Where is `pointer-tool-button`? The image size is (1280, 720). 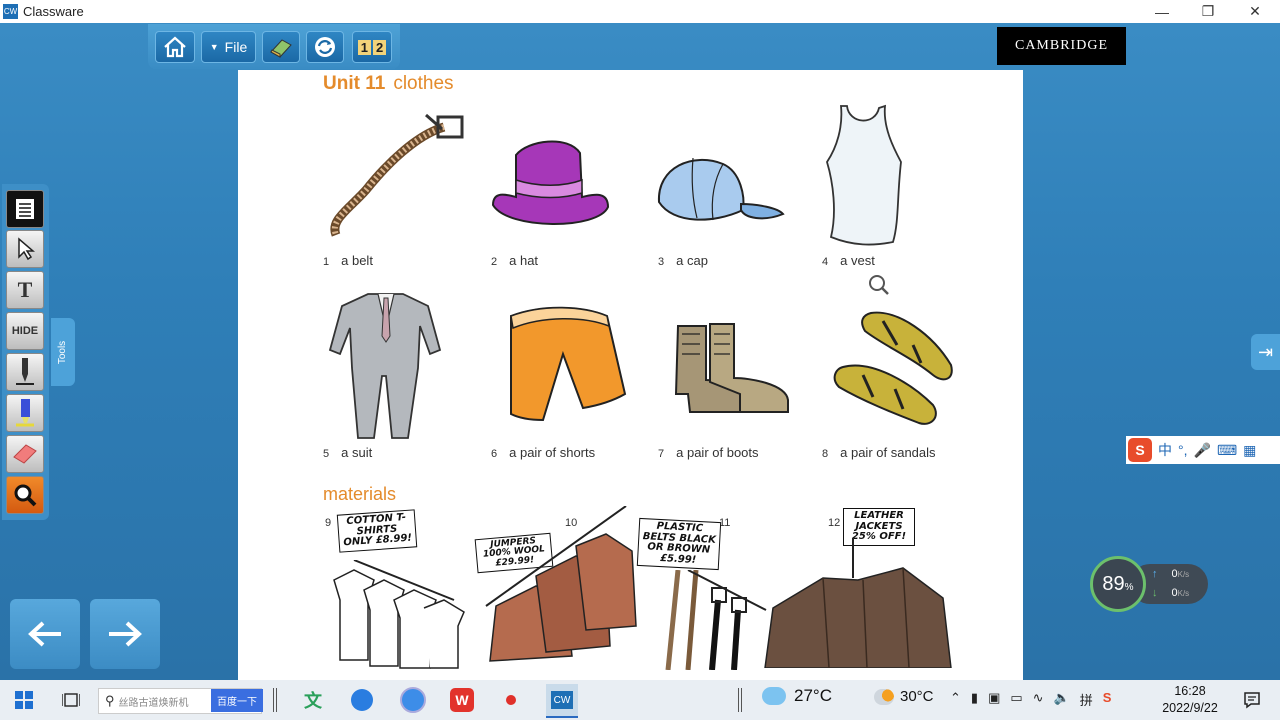 pointer-tool-button is located at coordinates (25, 249).